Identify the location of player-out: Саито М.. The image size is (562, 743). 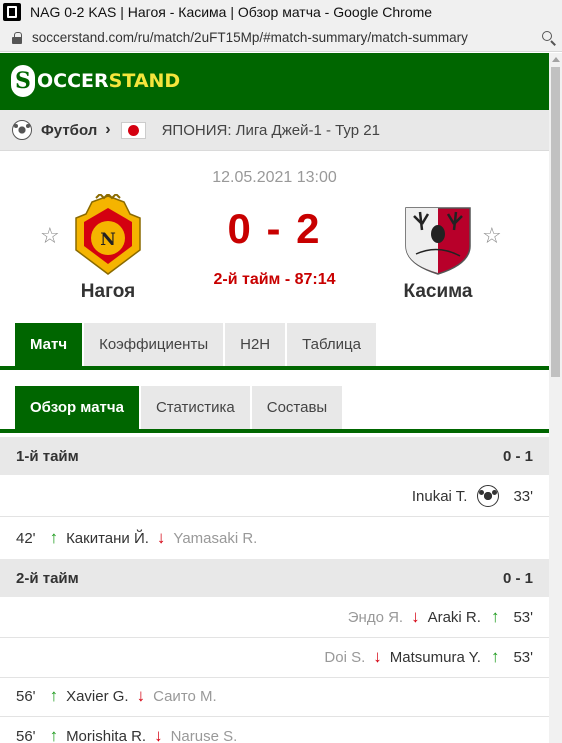
(185, 696).